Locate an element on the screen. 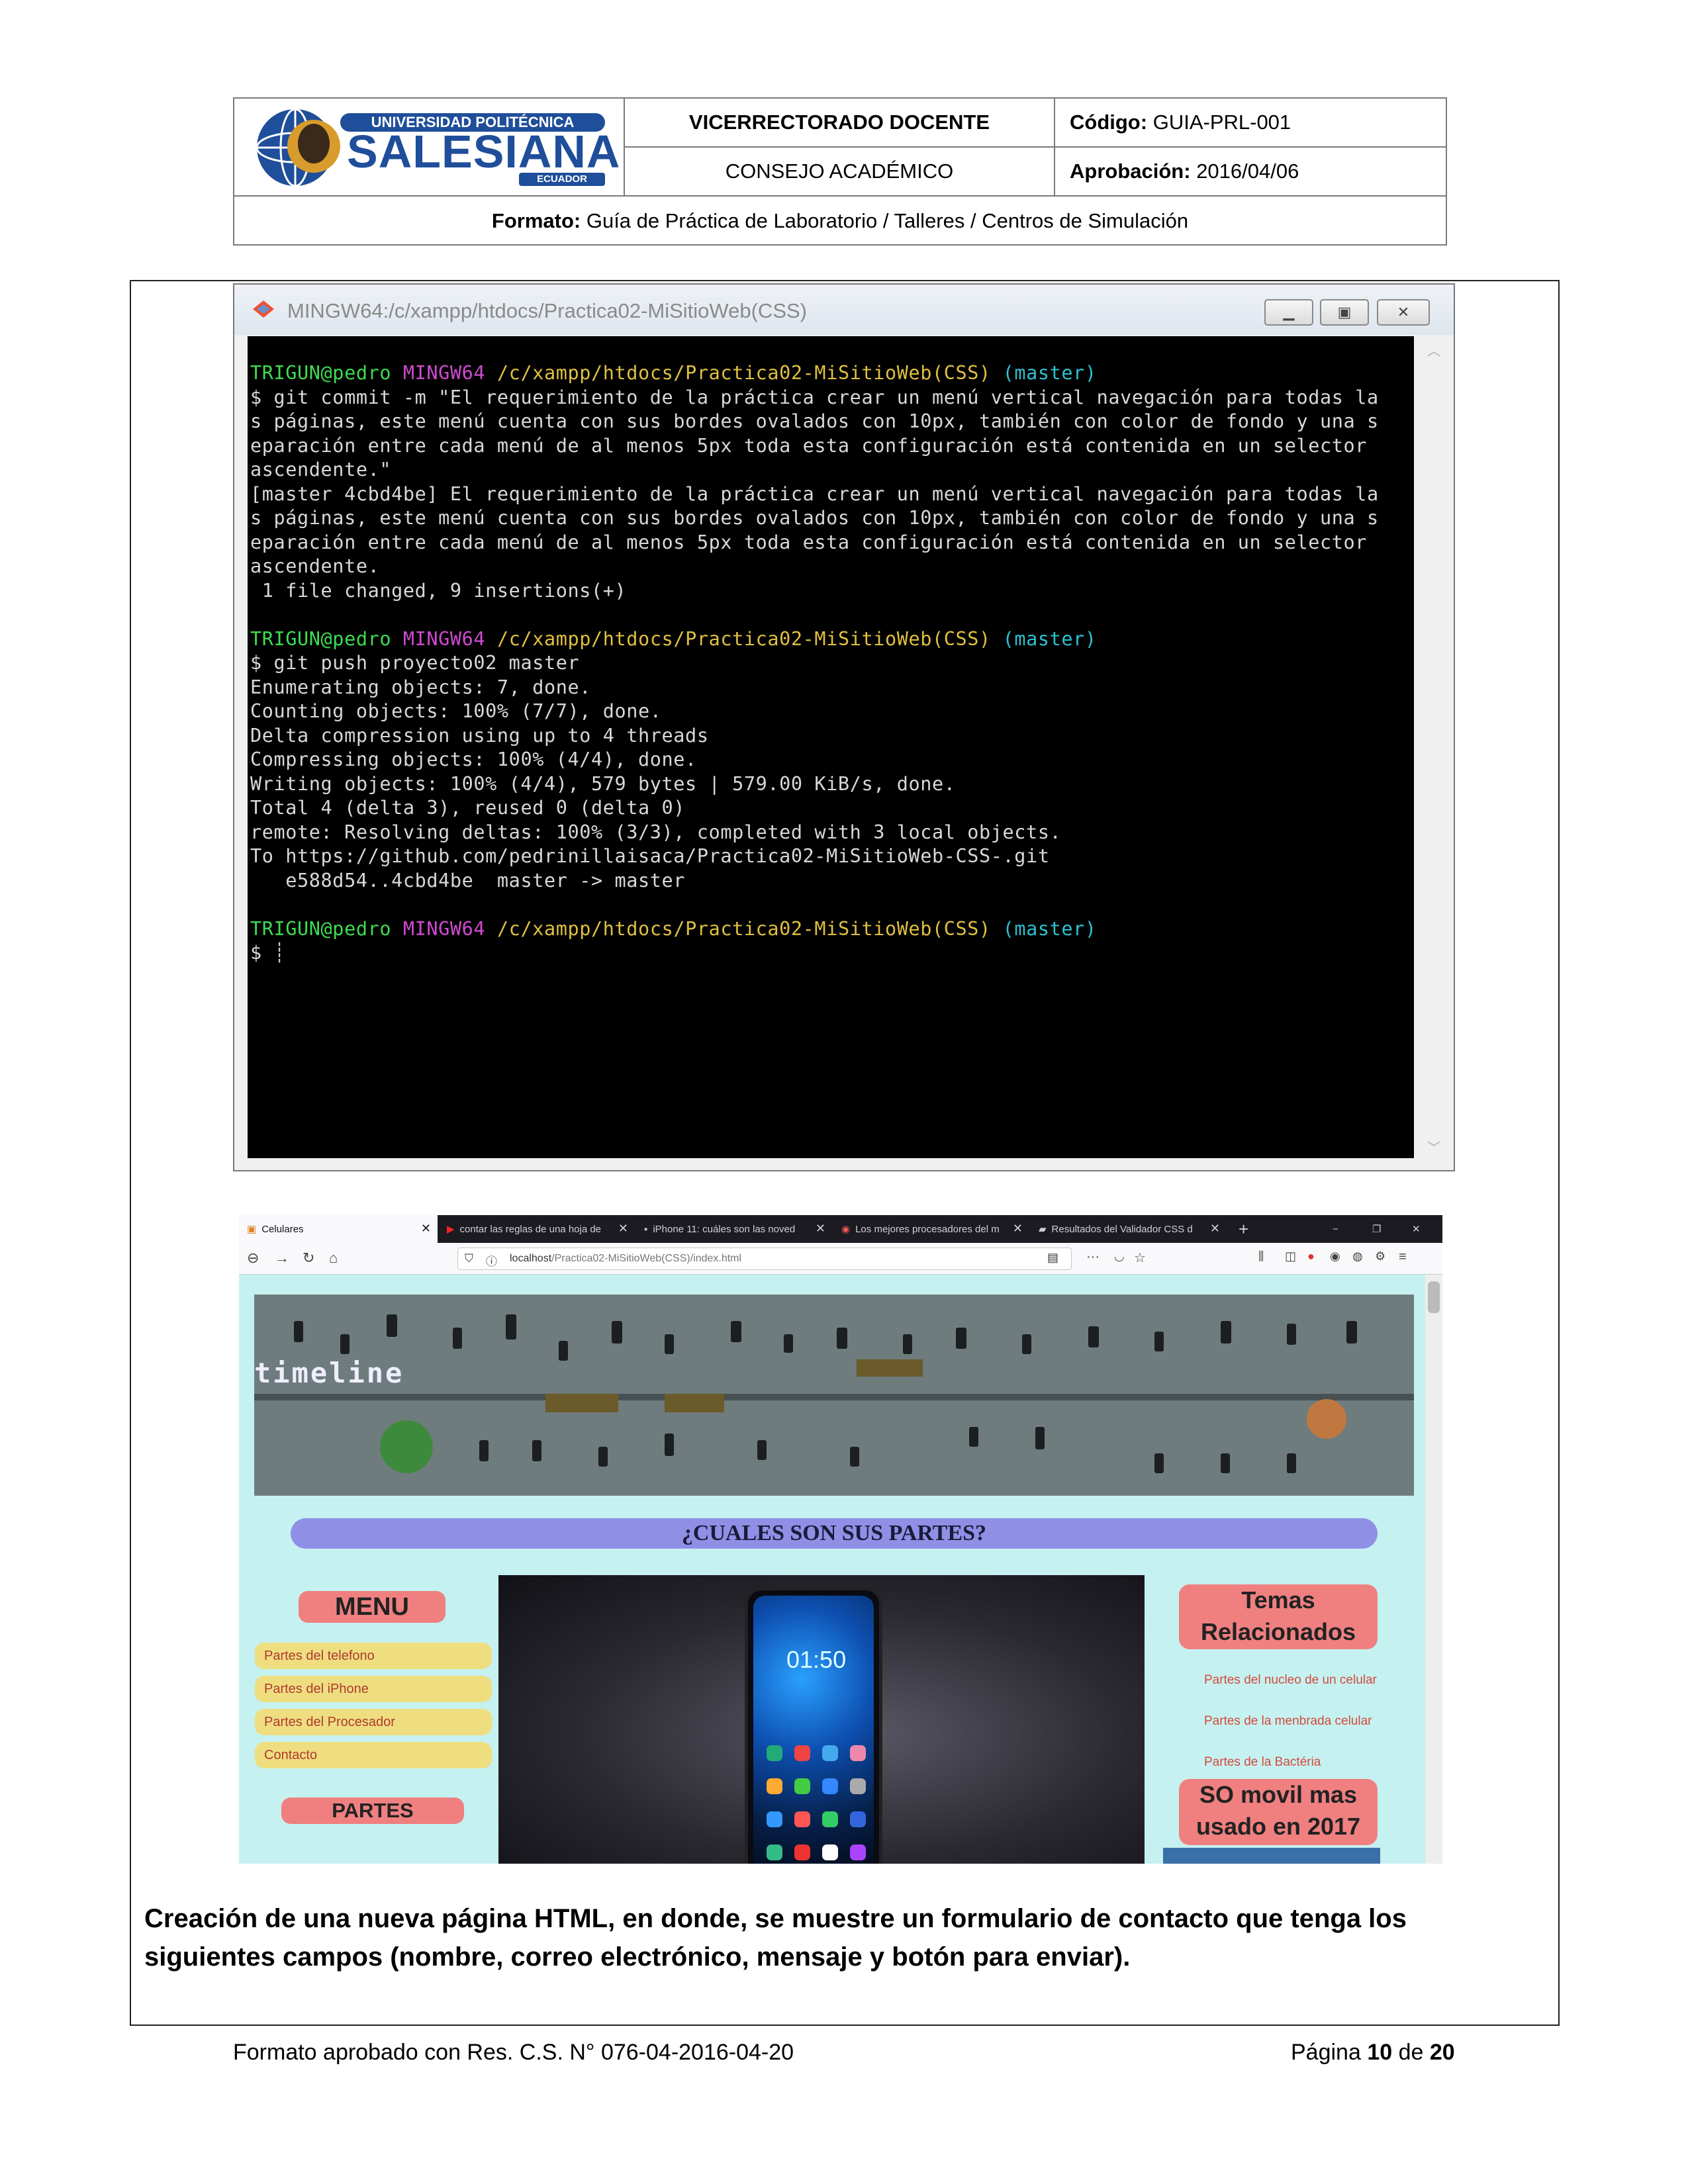 The height and width of the screenshot is (2184, 1688). terminal-line: 1 file changed, 9 insertions(+) is located at coordinates (438, 590).